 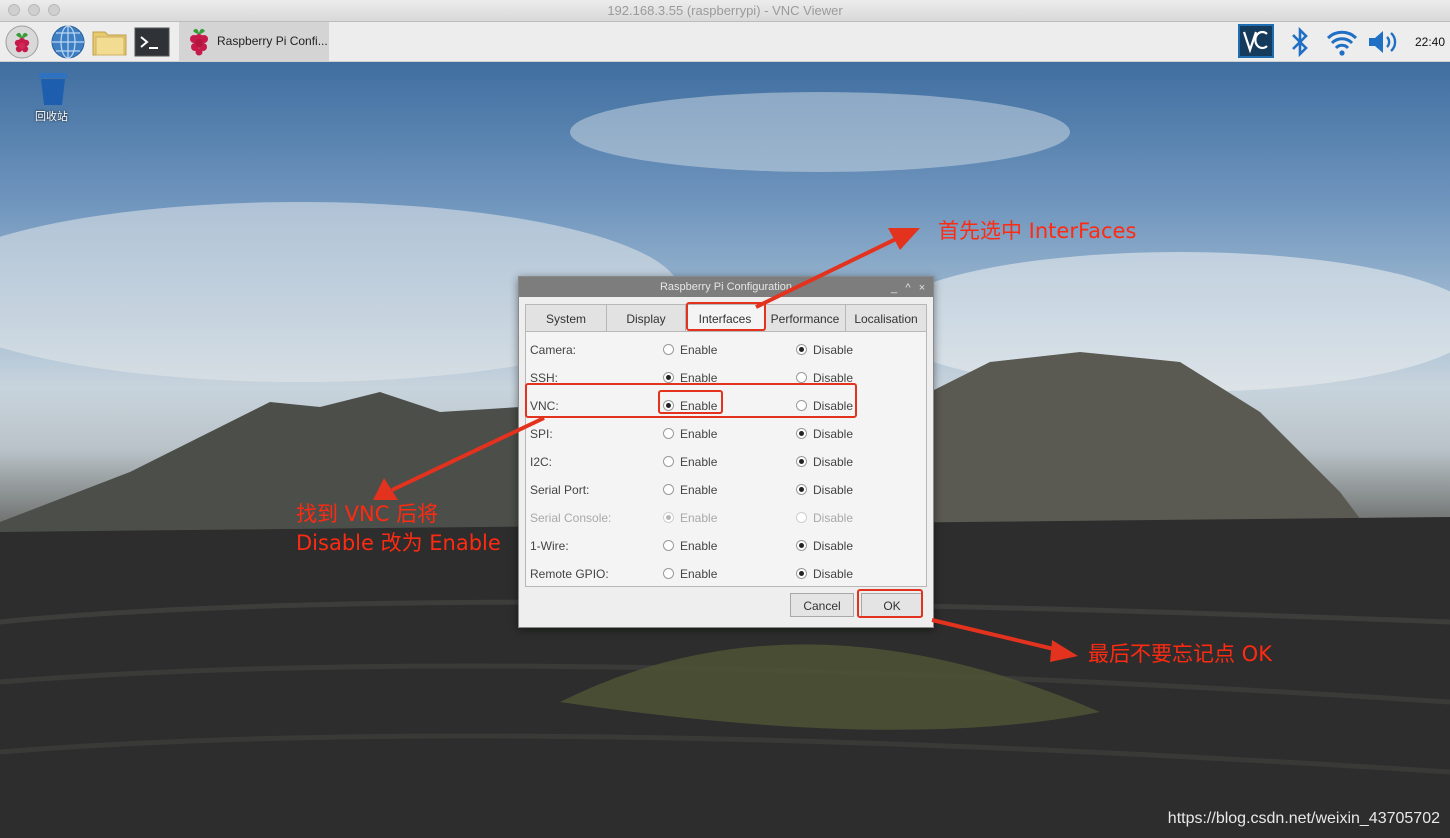 What do you see at coordinates (468, 454) in the screenshot?
I see `arrow-to-vnc-note` at bounding box center [468, 454].